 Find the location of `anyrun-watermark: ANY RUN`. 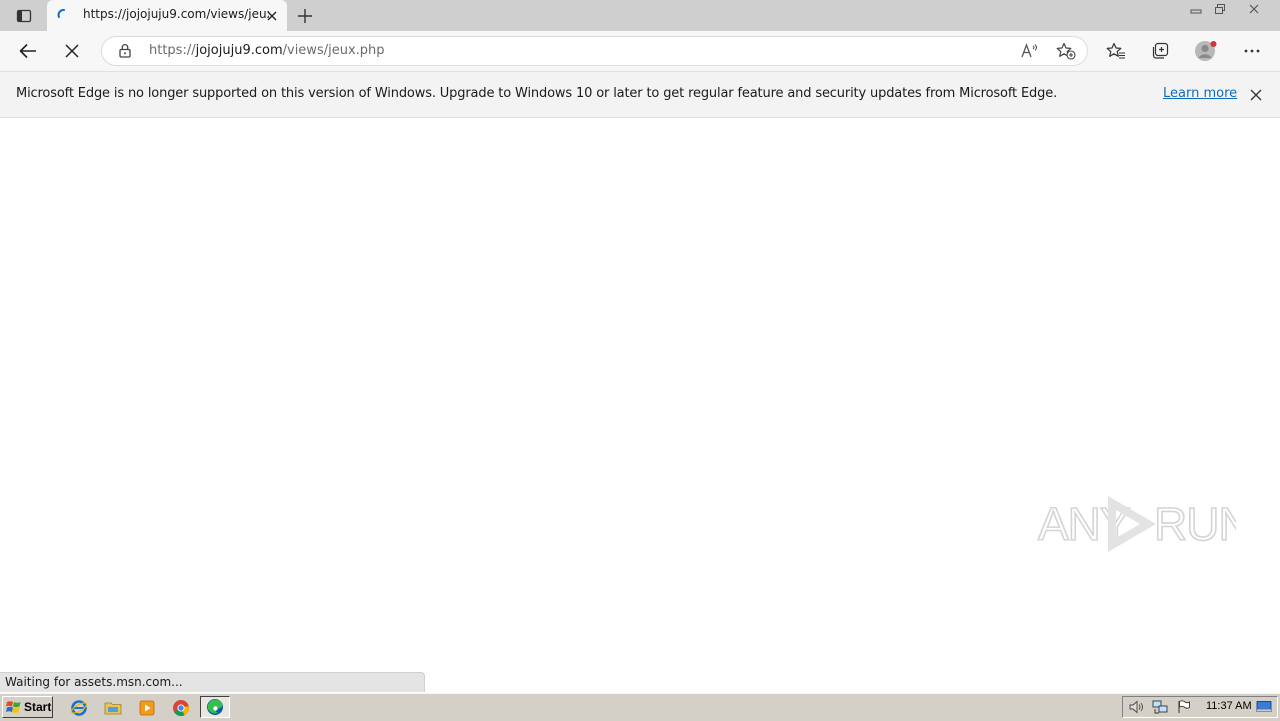

anyrun-watermark: ANY RUN is located at coordinates (1136, 524).